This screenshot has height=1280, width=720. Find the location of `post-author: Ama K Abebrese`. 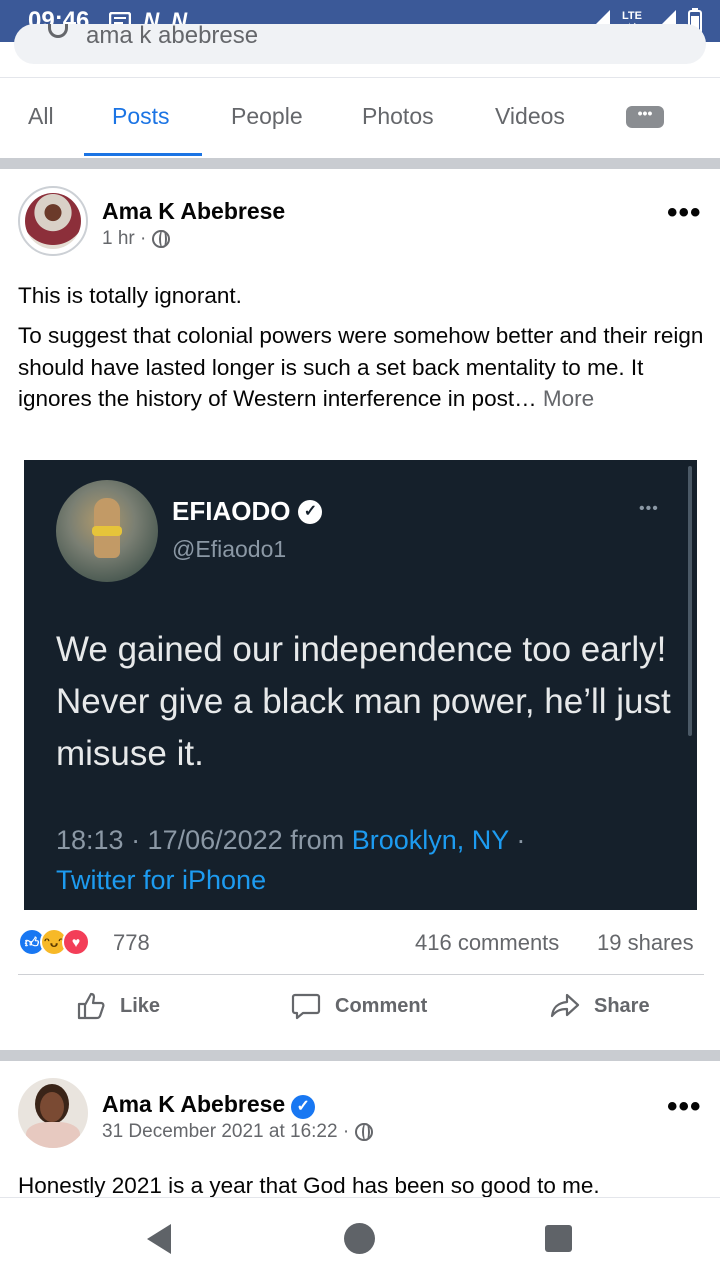

post-author: Ama K Abebrese is located at coordinates (193, 211).